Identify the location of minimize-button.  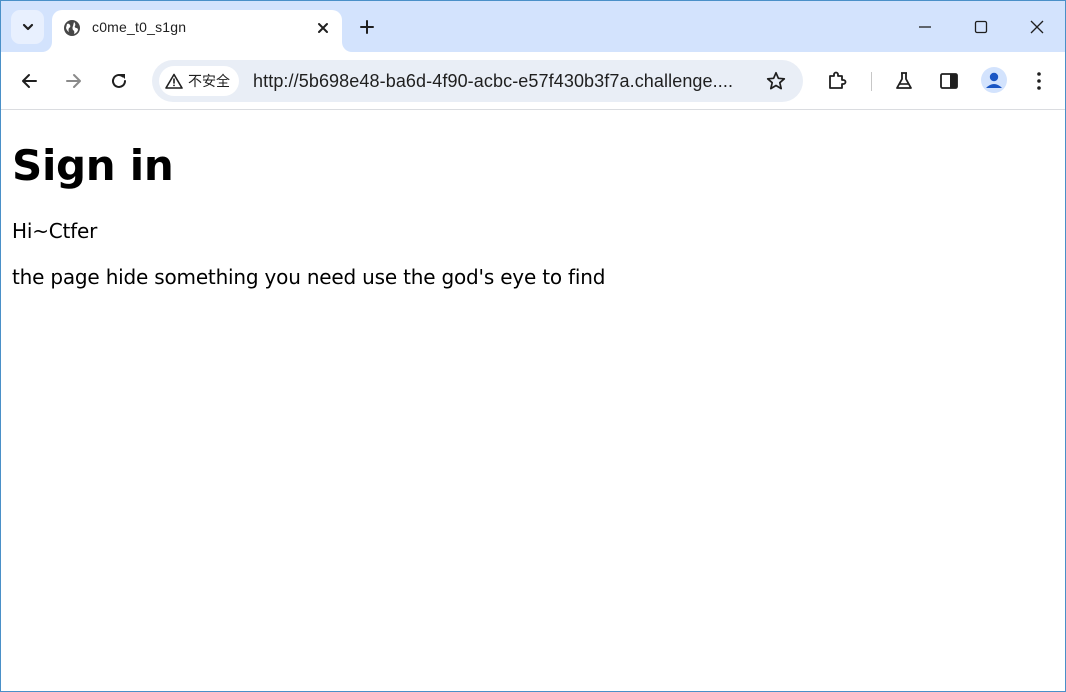
(925, 26).